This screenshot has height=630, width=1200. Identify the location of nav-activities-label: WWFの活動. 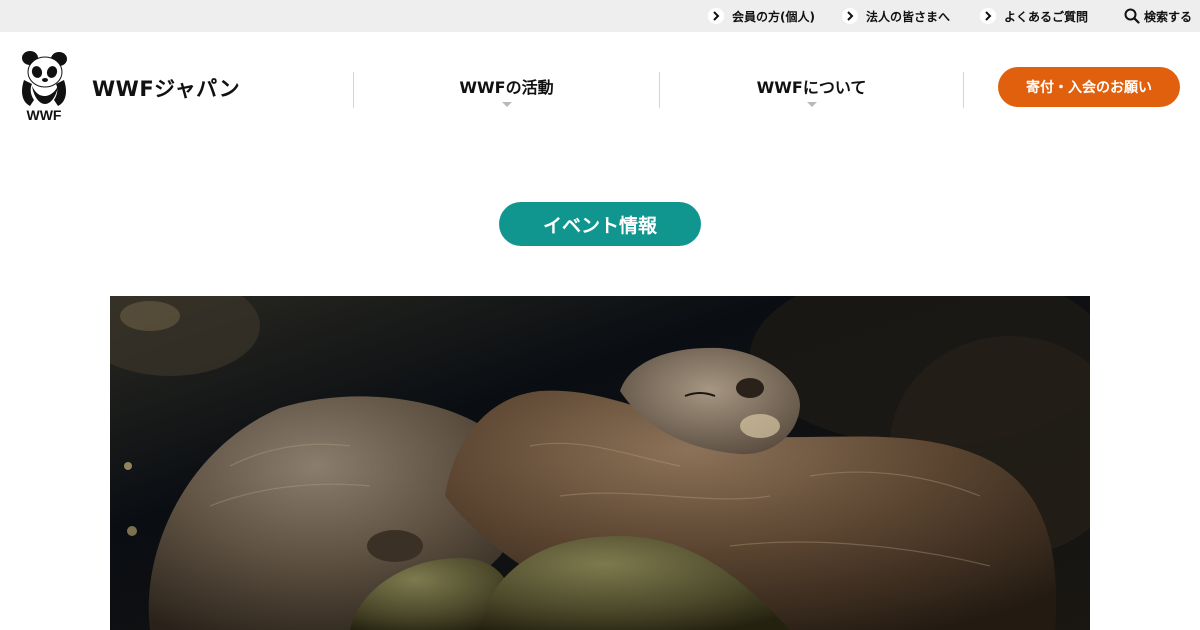
(506, 87).